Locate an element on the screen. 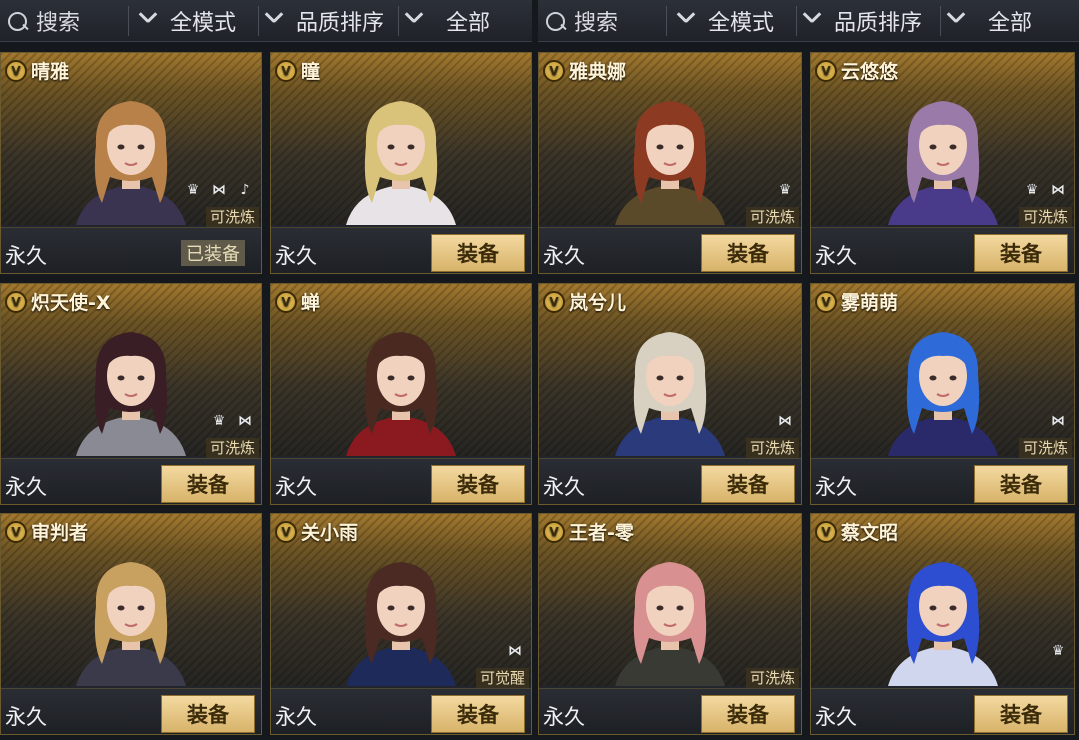 This screenshot has width=1079, height=740. character-art: V 炽天使-X ♛ ⋈ 可洗炼 is located at coordinates (131, 371).